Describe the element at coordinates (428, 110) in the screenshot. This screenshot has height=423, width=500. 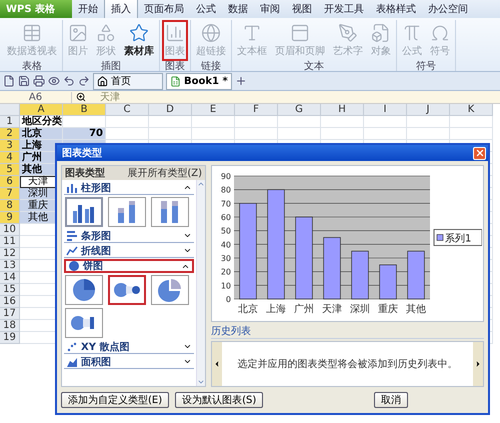
I see `column-header: J` at that location.